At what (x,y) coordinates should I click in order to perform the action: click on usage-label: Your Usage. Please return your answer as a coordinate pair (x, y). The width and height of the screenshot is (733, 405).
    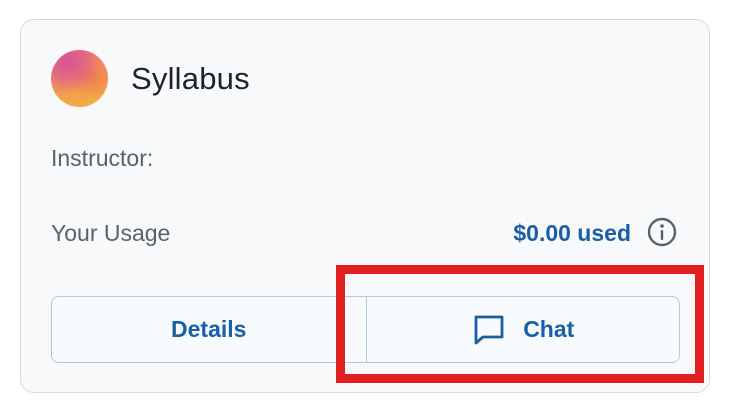
    Looking at the image, I should click on (111, 233).